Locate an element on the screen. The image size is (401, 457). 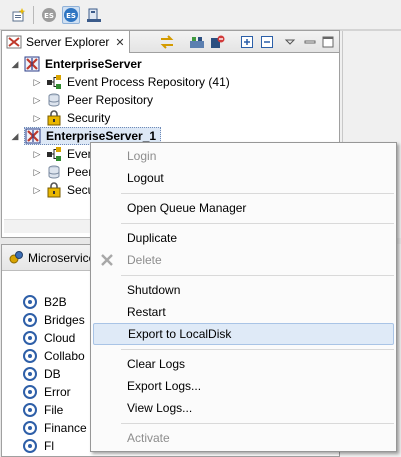
deploy-server-icon is located at coordinates (197, 42).